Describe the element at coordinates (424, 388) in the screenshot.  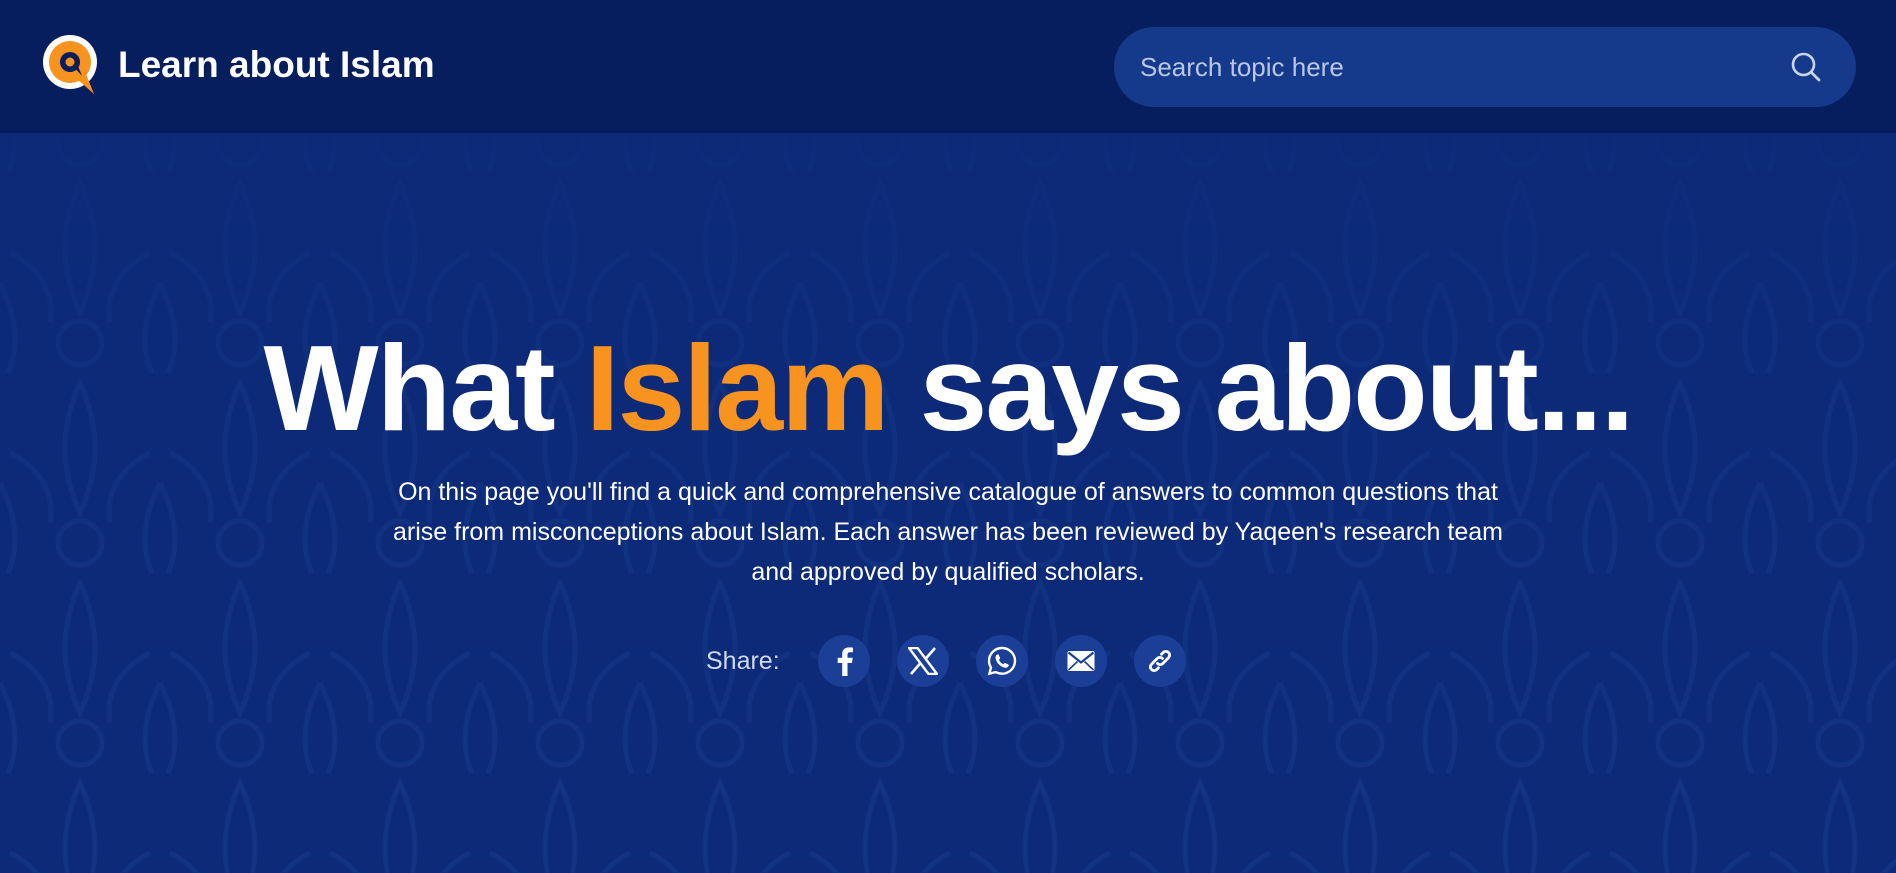
I see `headline-part-1: What` at that location.